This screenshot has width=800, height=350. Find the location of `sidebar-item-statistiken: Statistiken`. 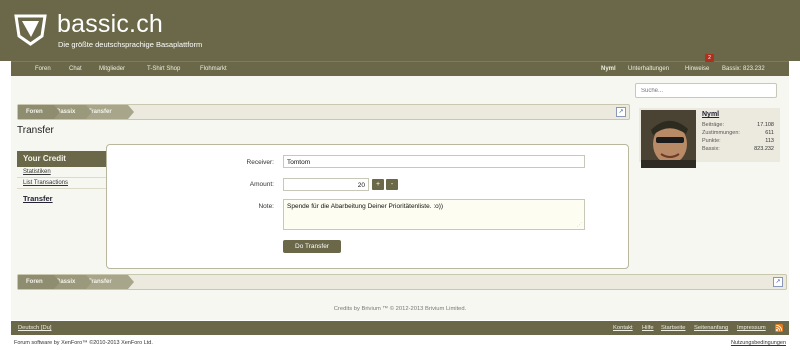

sidebar-item-statistiken: Statistiken is located at coordinates (61, 172).